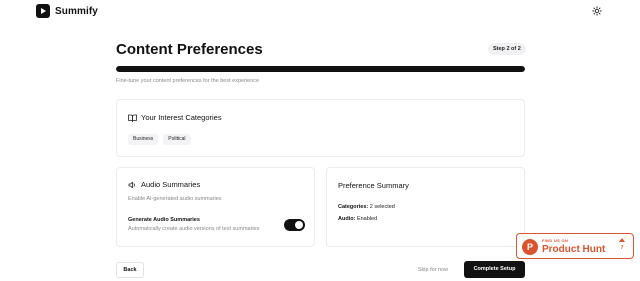 The image size is (640, 281). I want to click on complete-setup-button: Complete Setup, so click(494, 269).